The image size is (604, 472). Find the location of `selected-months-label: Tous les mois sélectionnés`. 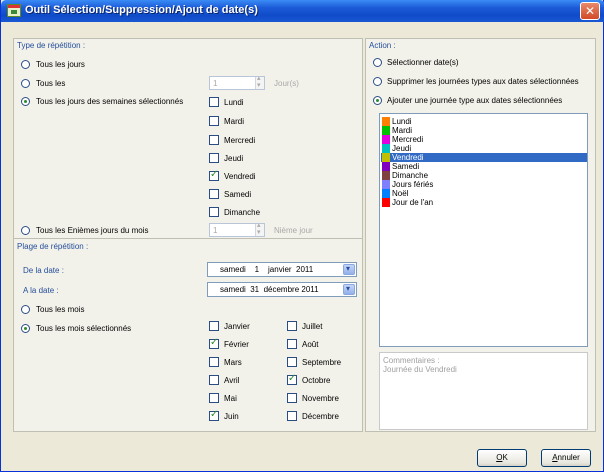

selected-months-label: Tous les mois sélectionnés is located at coordinates (84, 328).